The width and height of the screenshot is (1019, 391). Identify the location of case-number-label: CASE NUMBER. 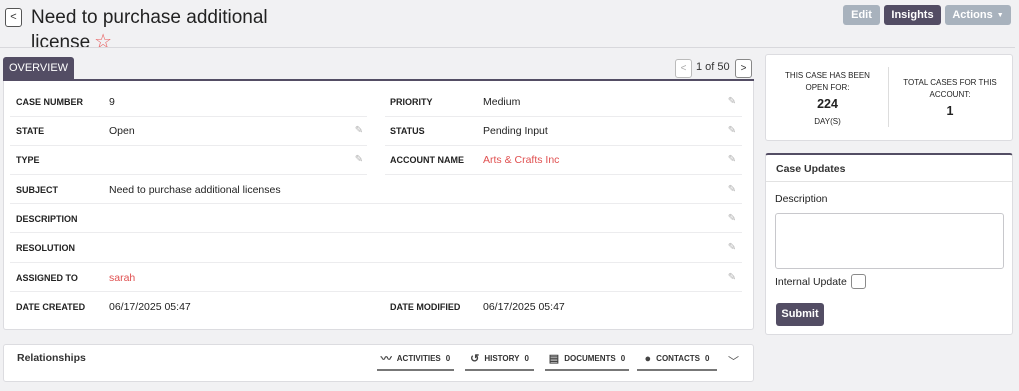
(50, 102).